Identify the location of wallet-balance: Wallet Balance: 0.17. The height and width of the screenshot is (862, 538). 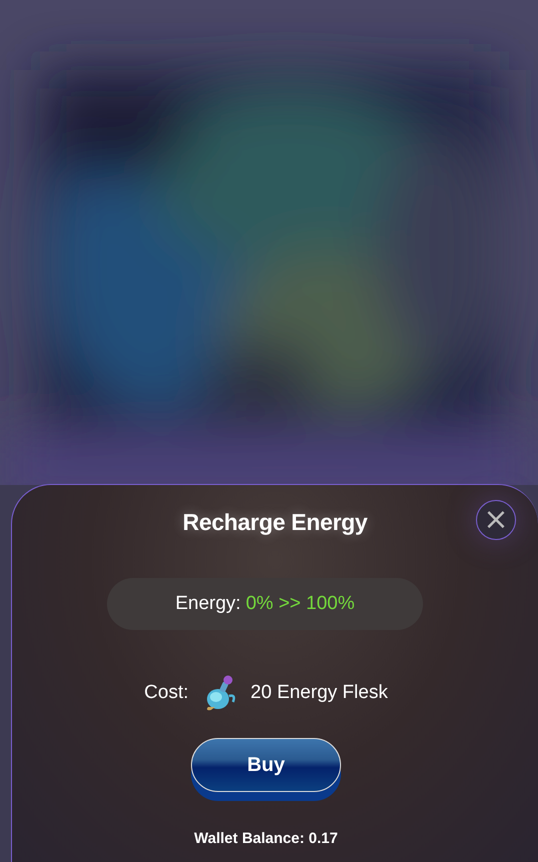
(266, 838).